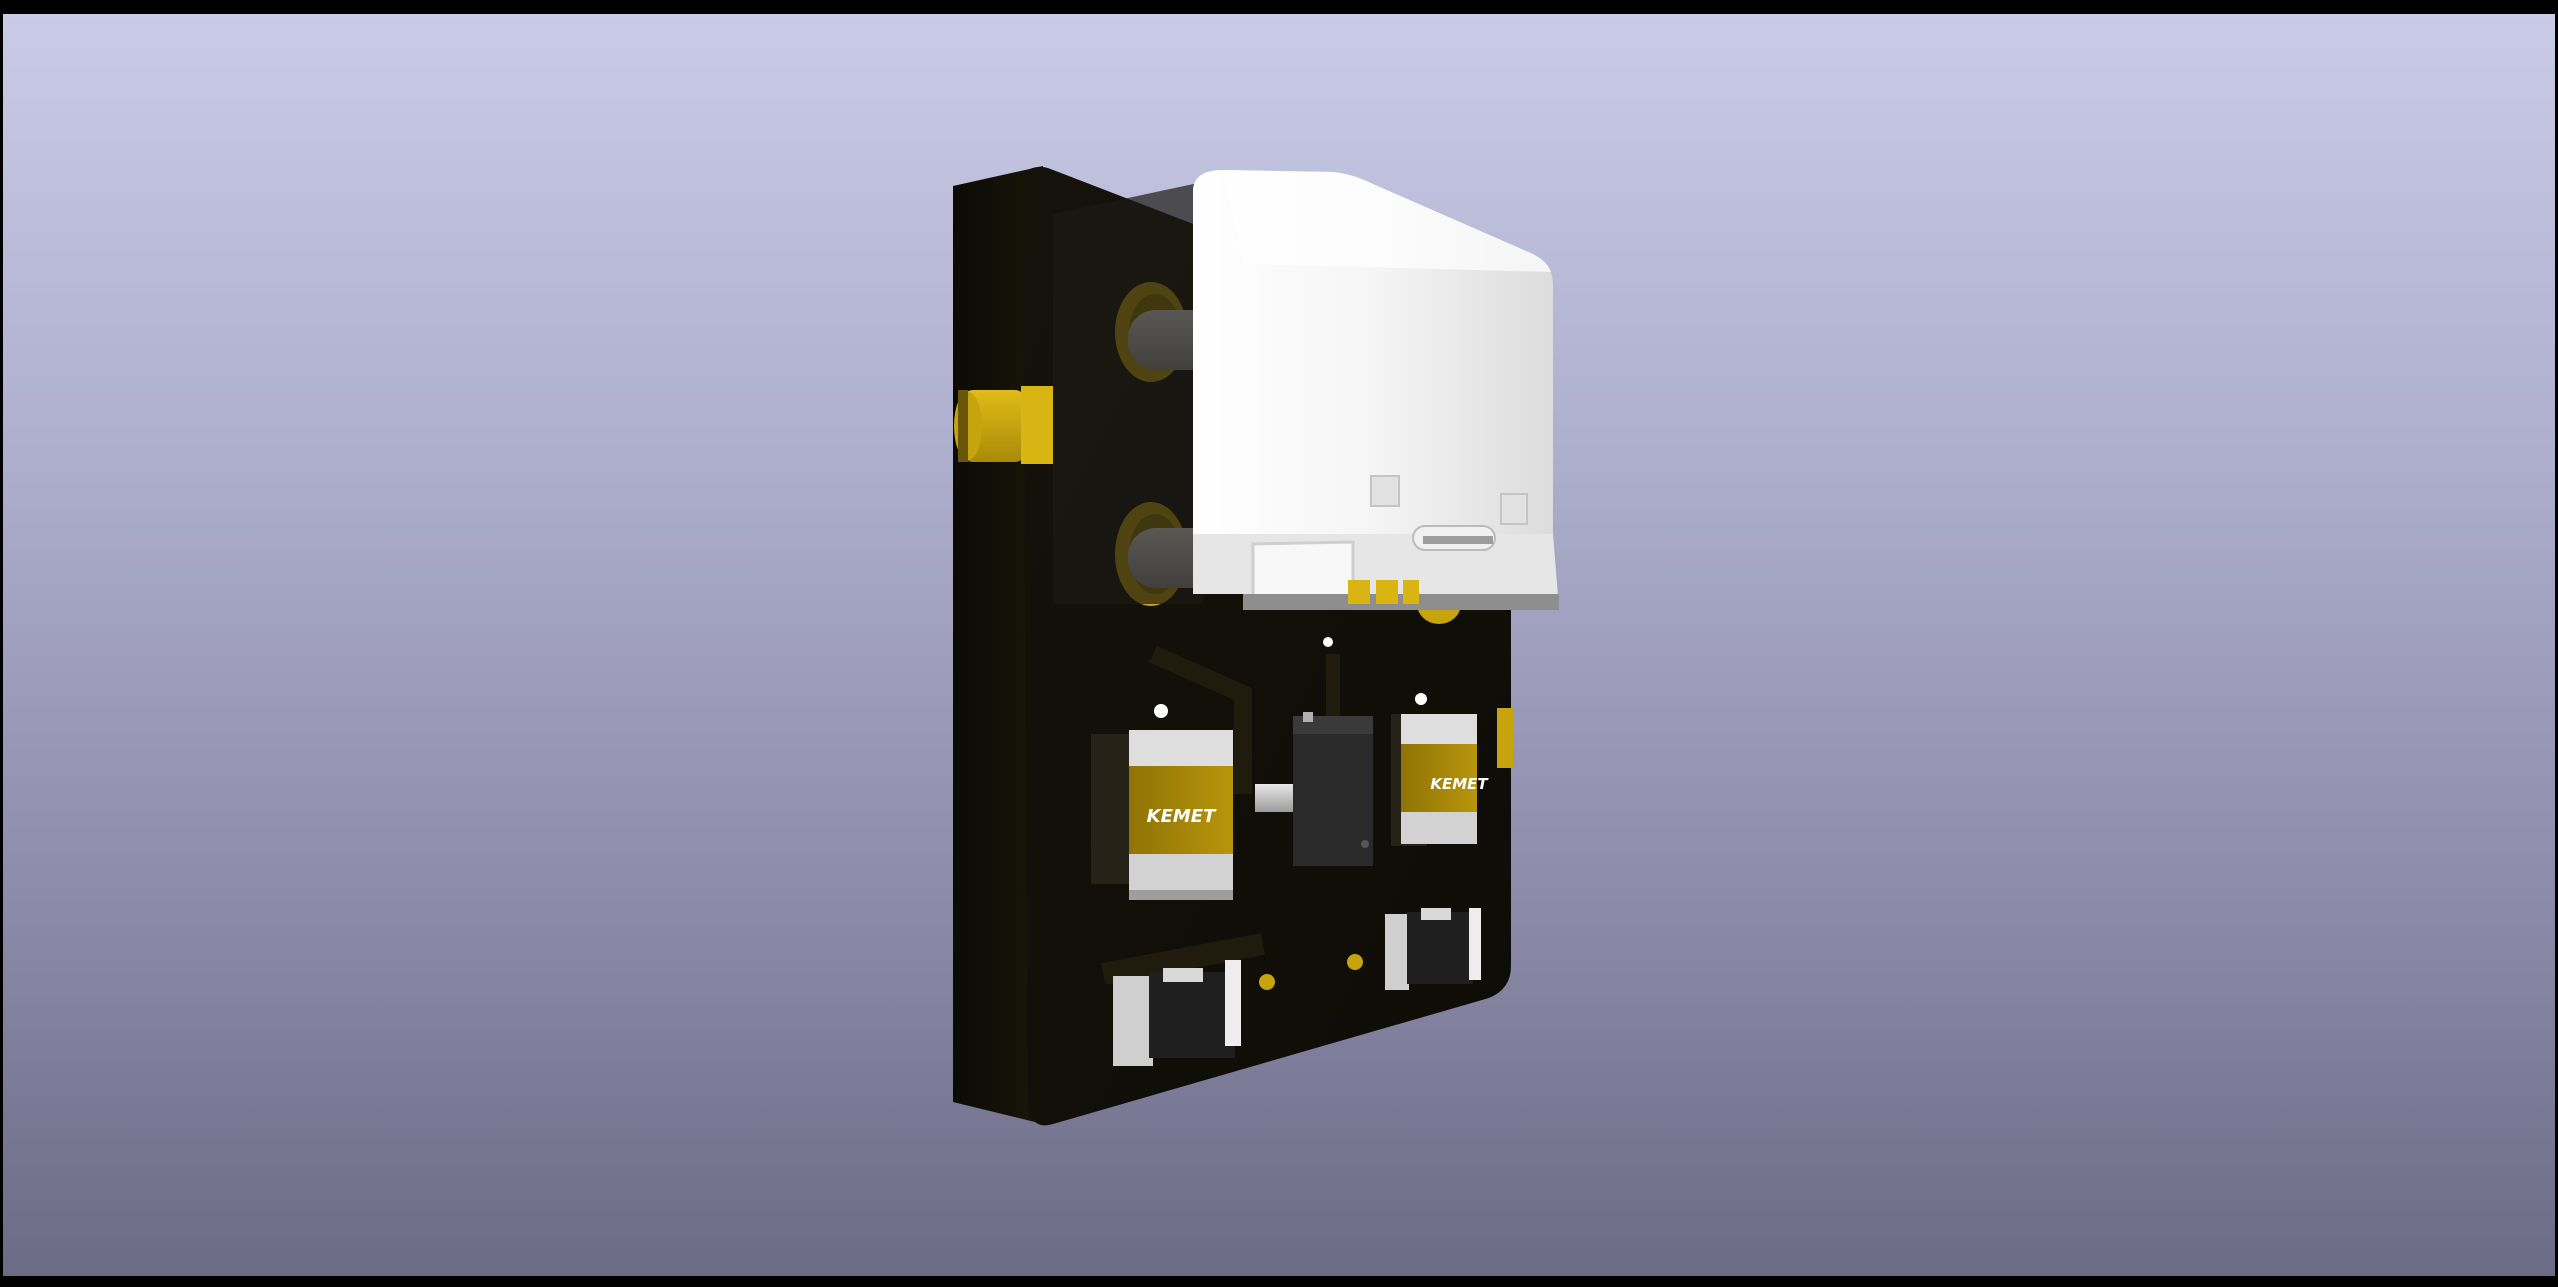 Image resolution: width=2558 pixels, height=1287 pixels. Describe the element at coordinates (1459, 784) in the screenshot. I see `kemet-label-right: KEMET` at that location.